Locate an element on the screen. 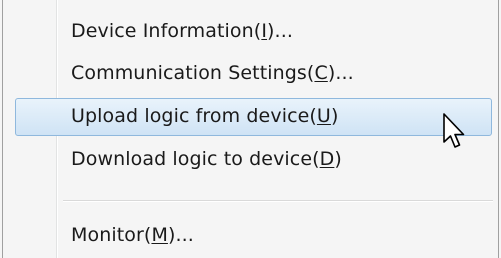 The image size is (501, 258). menu-item-upload-logic: Upload logic from device(U) is located at coordinates (253, 117).